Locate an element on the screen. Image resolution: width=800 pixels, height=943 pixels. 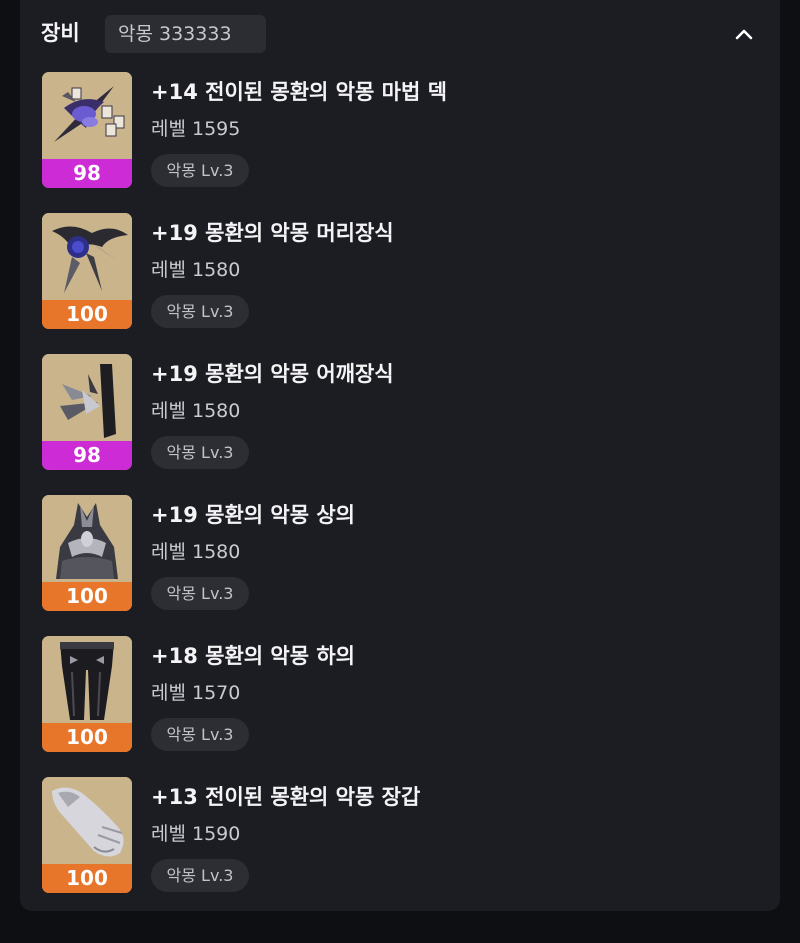
glove-icon is located at coordinates (87, 820).